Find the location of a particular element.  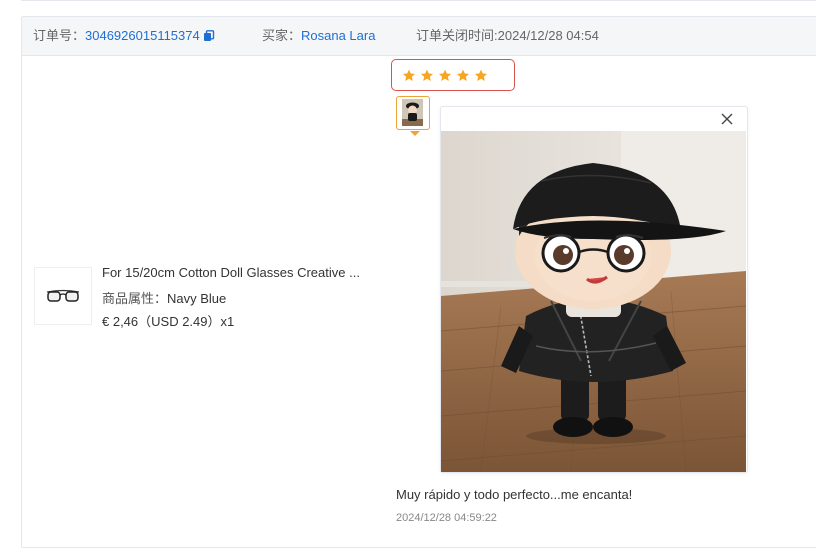

doll-thumbnail-image is located at coordinates (412, 112).